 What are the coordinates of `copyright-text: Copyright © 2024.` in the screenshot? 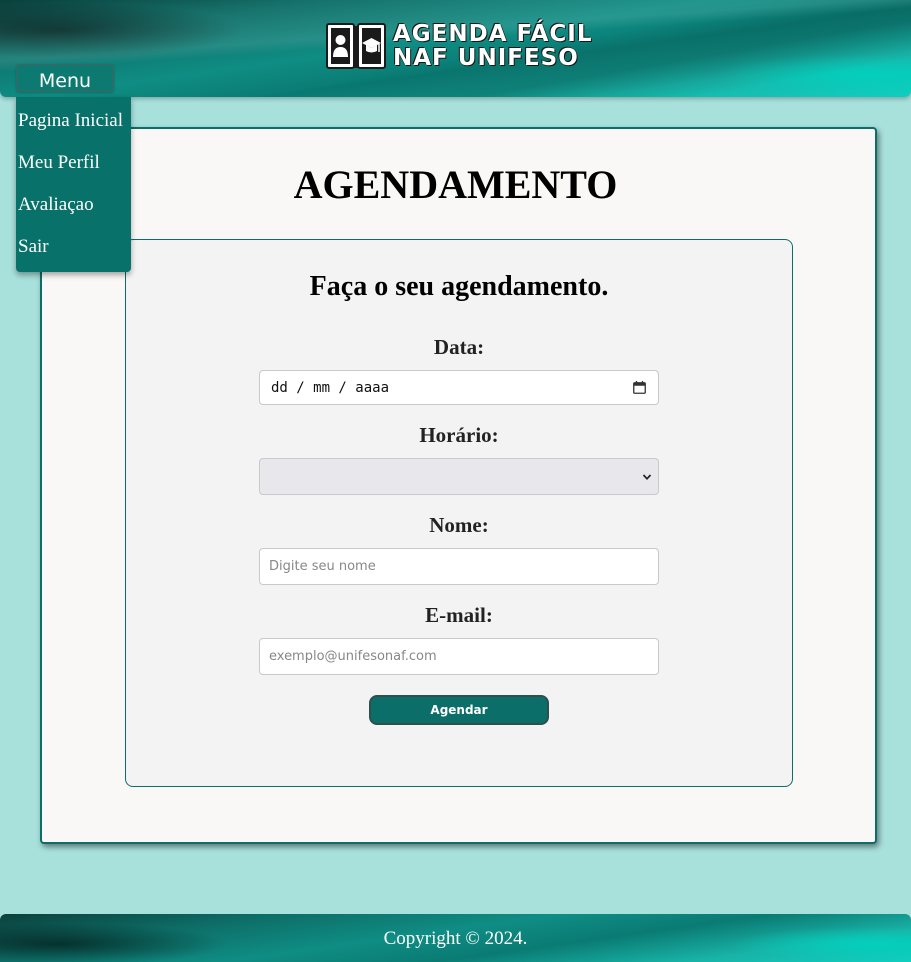 It's located at (455, 938).